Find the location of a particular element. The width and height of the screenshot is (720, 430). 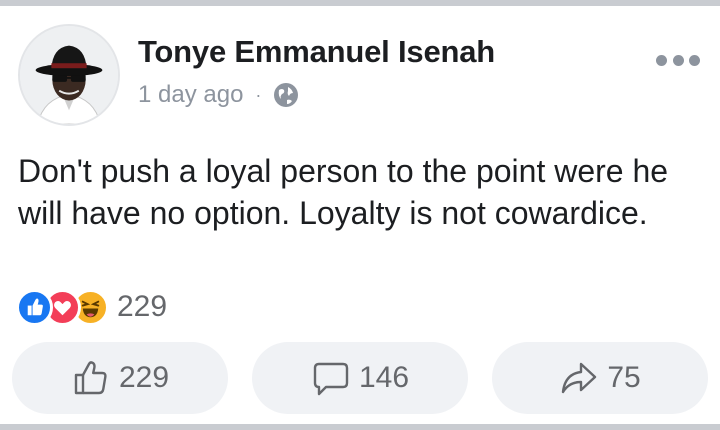

more-options-icon is located at coordinates (678, 60).